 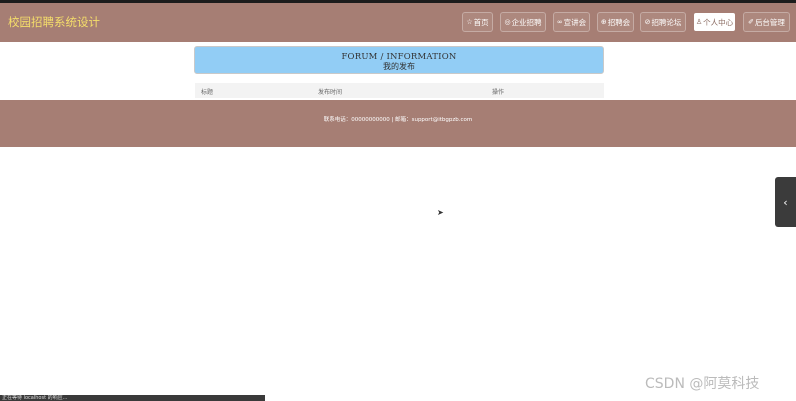 What do you see at coordinates (330, 92) in the screenshot?
I see `column-publish-time: 发布时间` at bounding box center [330, 92].